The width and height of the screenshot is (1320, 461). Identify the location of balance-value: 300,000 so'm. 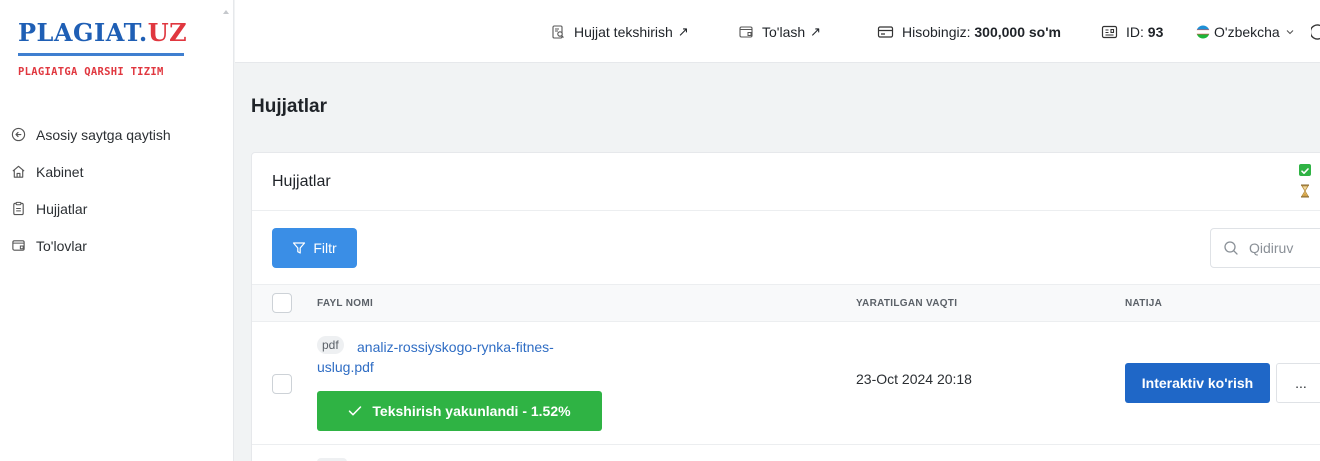
(1017, 31).